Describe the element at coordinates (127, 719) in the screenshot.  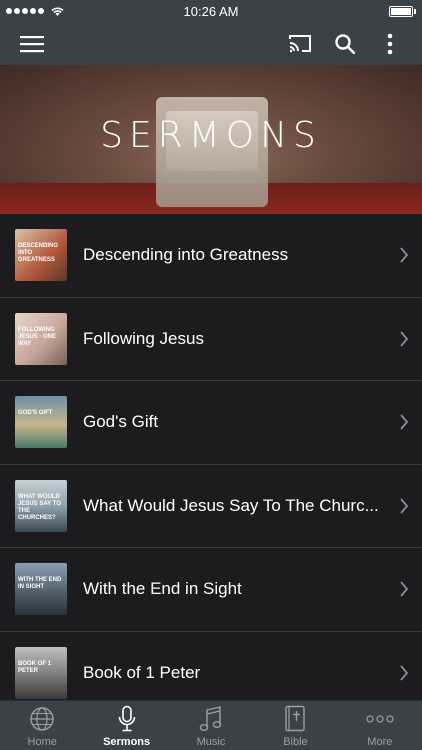
I see `microphone-icon` at that location.